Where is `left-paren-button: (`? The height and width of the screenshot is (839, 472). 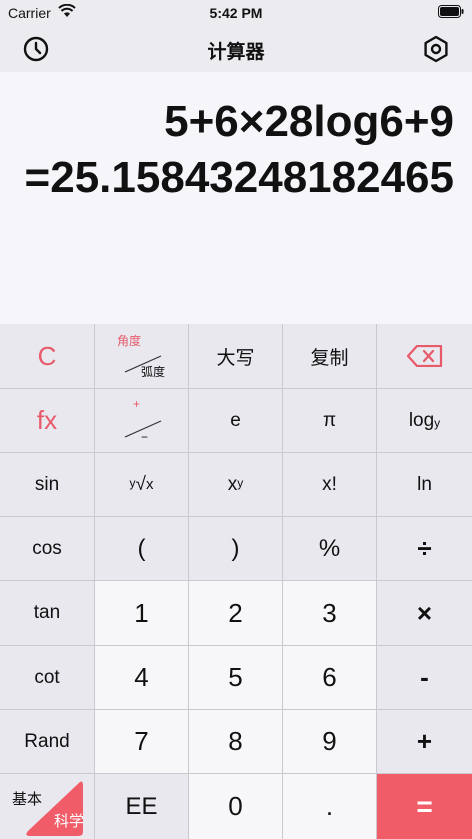 left-paren-button: ( is located at coordinates (142, 549).